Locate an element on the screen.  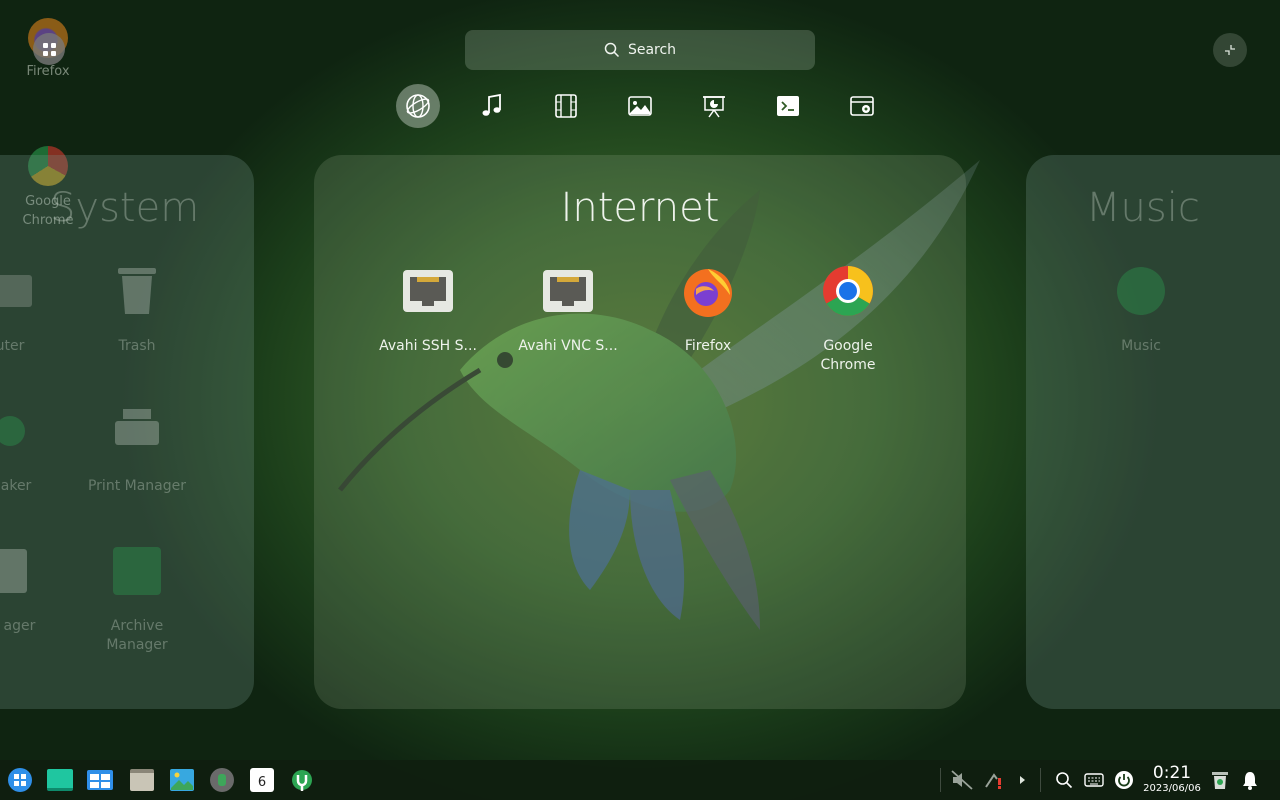
app-label: Trash is located at coordinates (137, 346).